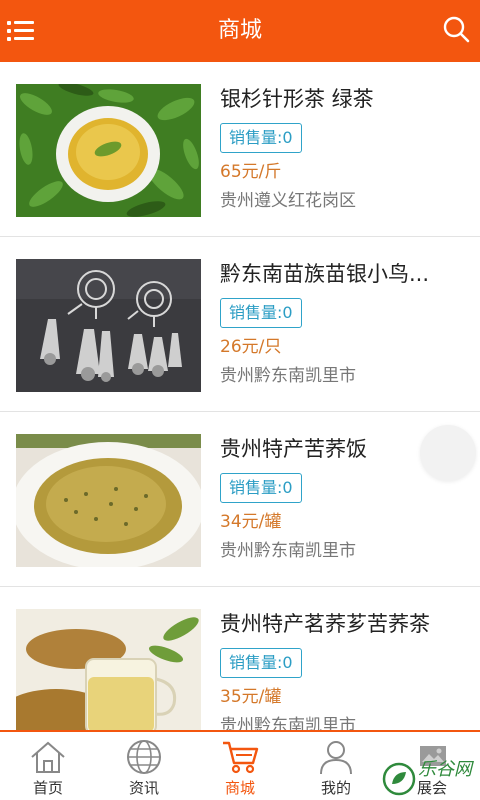 The width and height of the screenshot is (480, 800). Describe the element at coordinates (345, 624) in the screenshot. I see `product-name: 贵州特产茗荞芗苦荞茶` at that location.